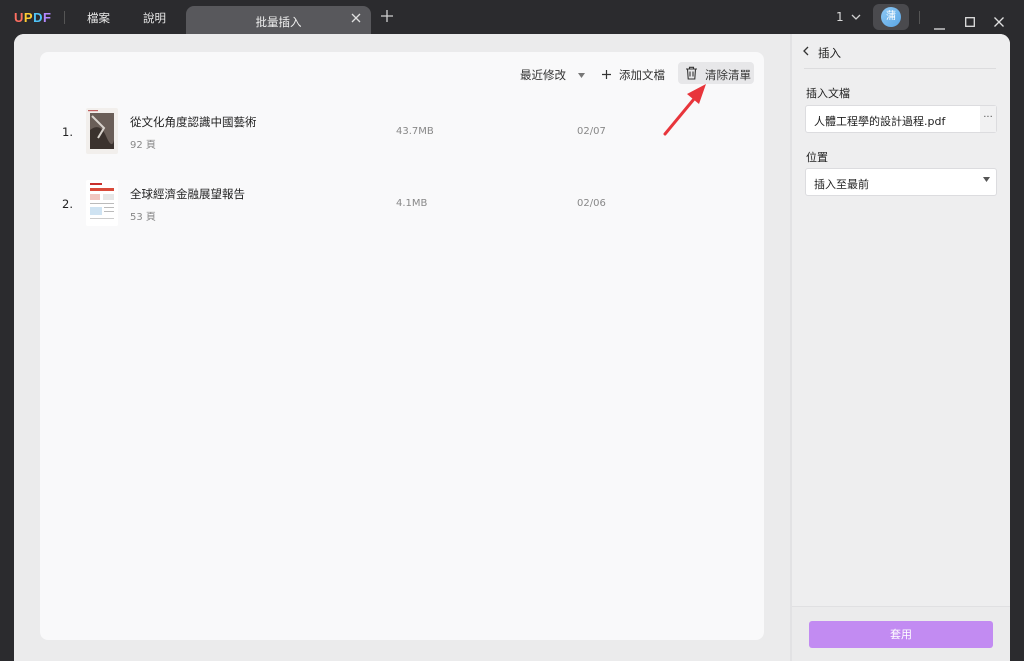  I want to click on file-row: 2. 全球經濟金融展望報告 53 頁 4.1MB 02/06, so click(402, 206).